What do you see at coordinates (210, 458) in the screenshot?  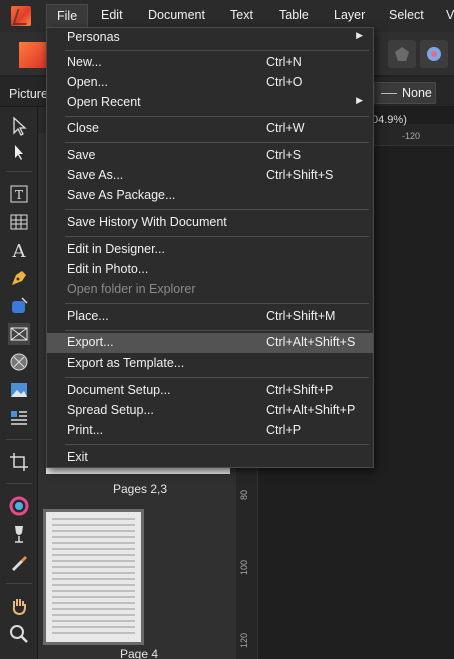 I see `menu-item-exit: Exit` at bounding box center [210, 458].